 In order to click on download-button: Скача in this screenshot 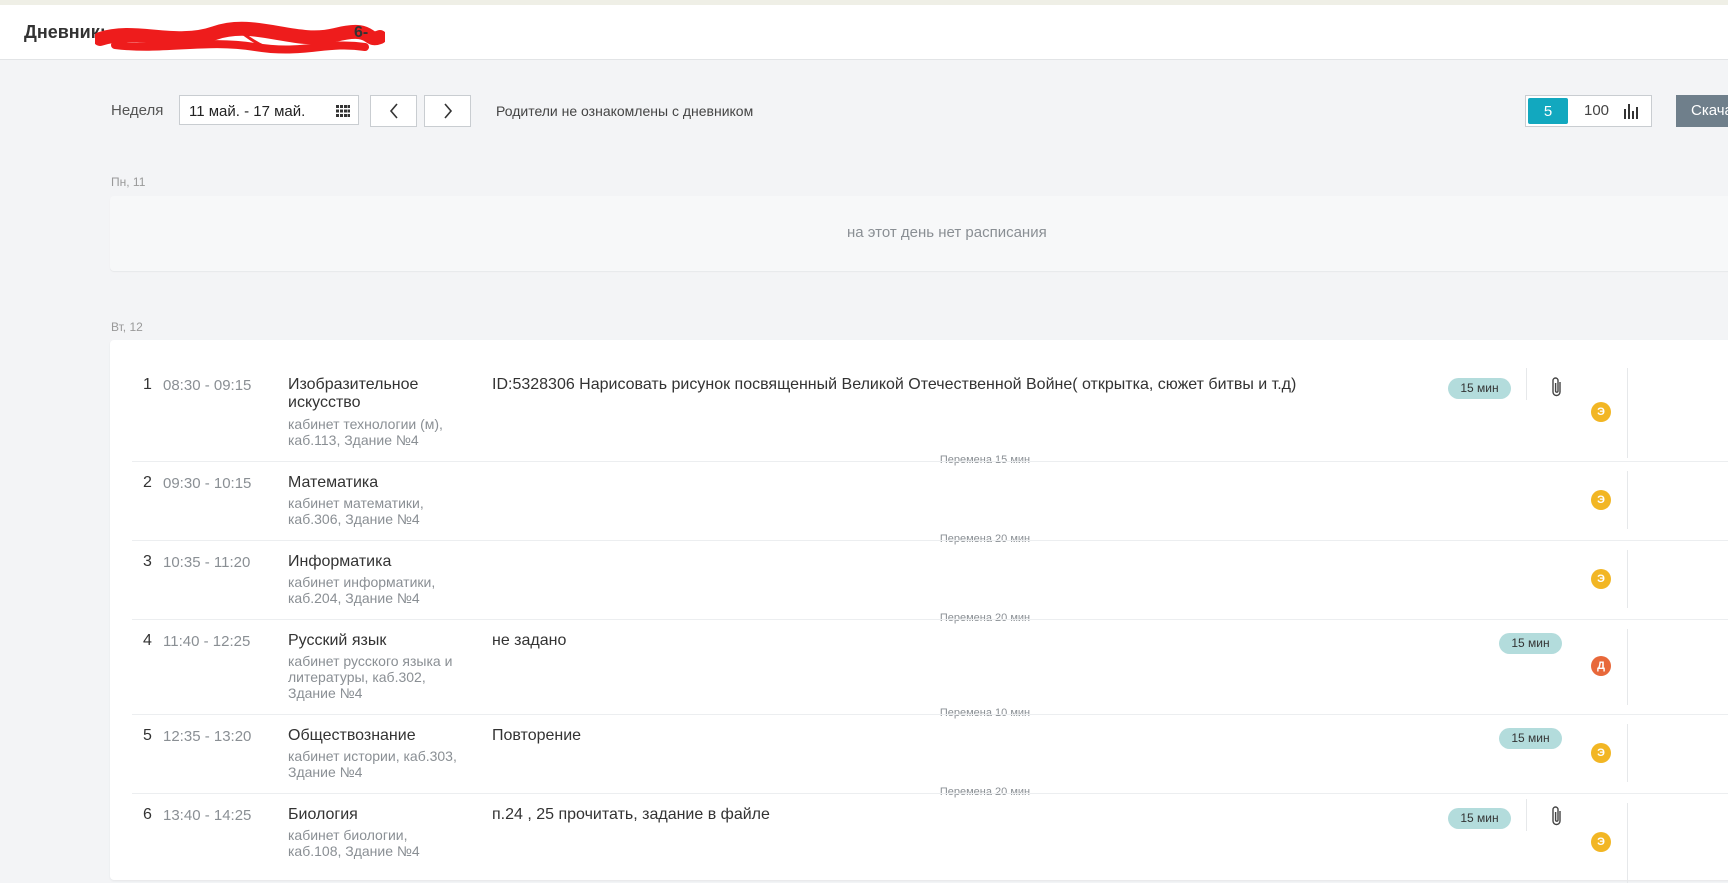, I will do `click(1702, 111)`.